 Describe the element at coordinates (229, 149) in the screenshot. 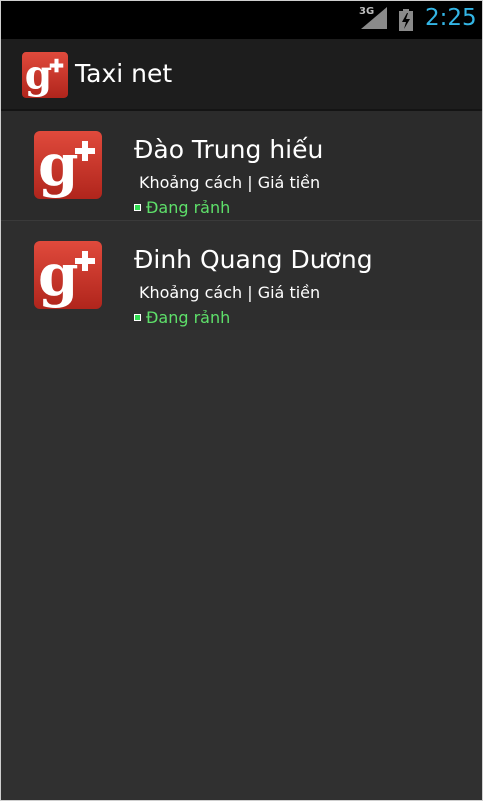

I see `driver-name: Đào Trung hiếu` at that location.